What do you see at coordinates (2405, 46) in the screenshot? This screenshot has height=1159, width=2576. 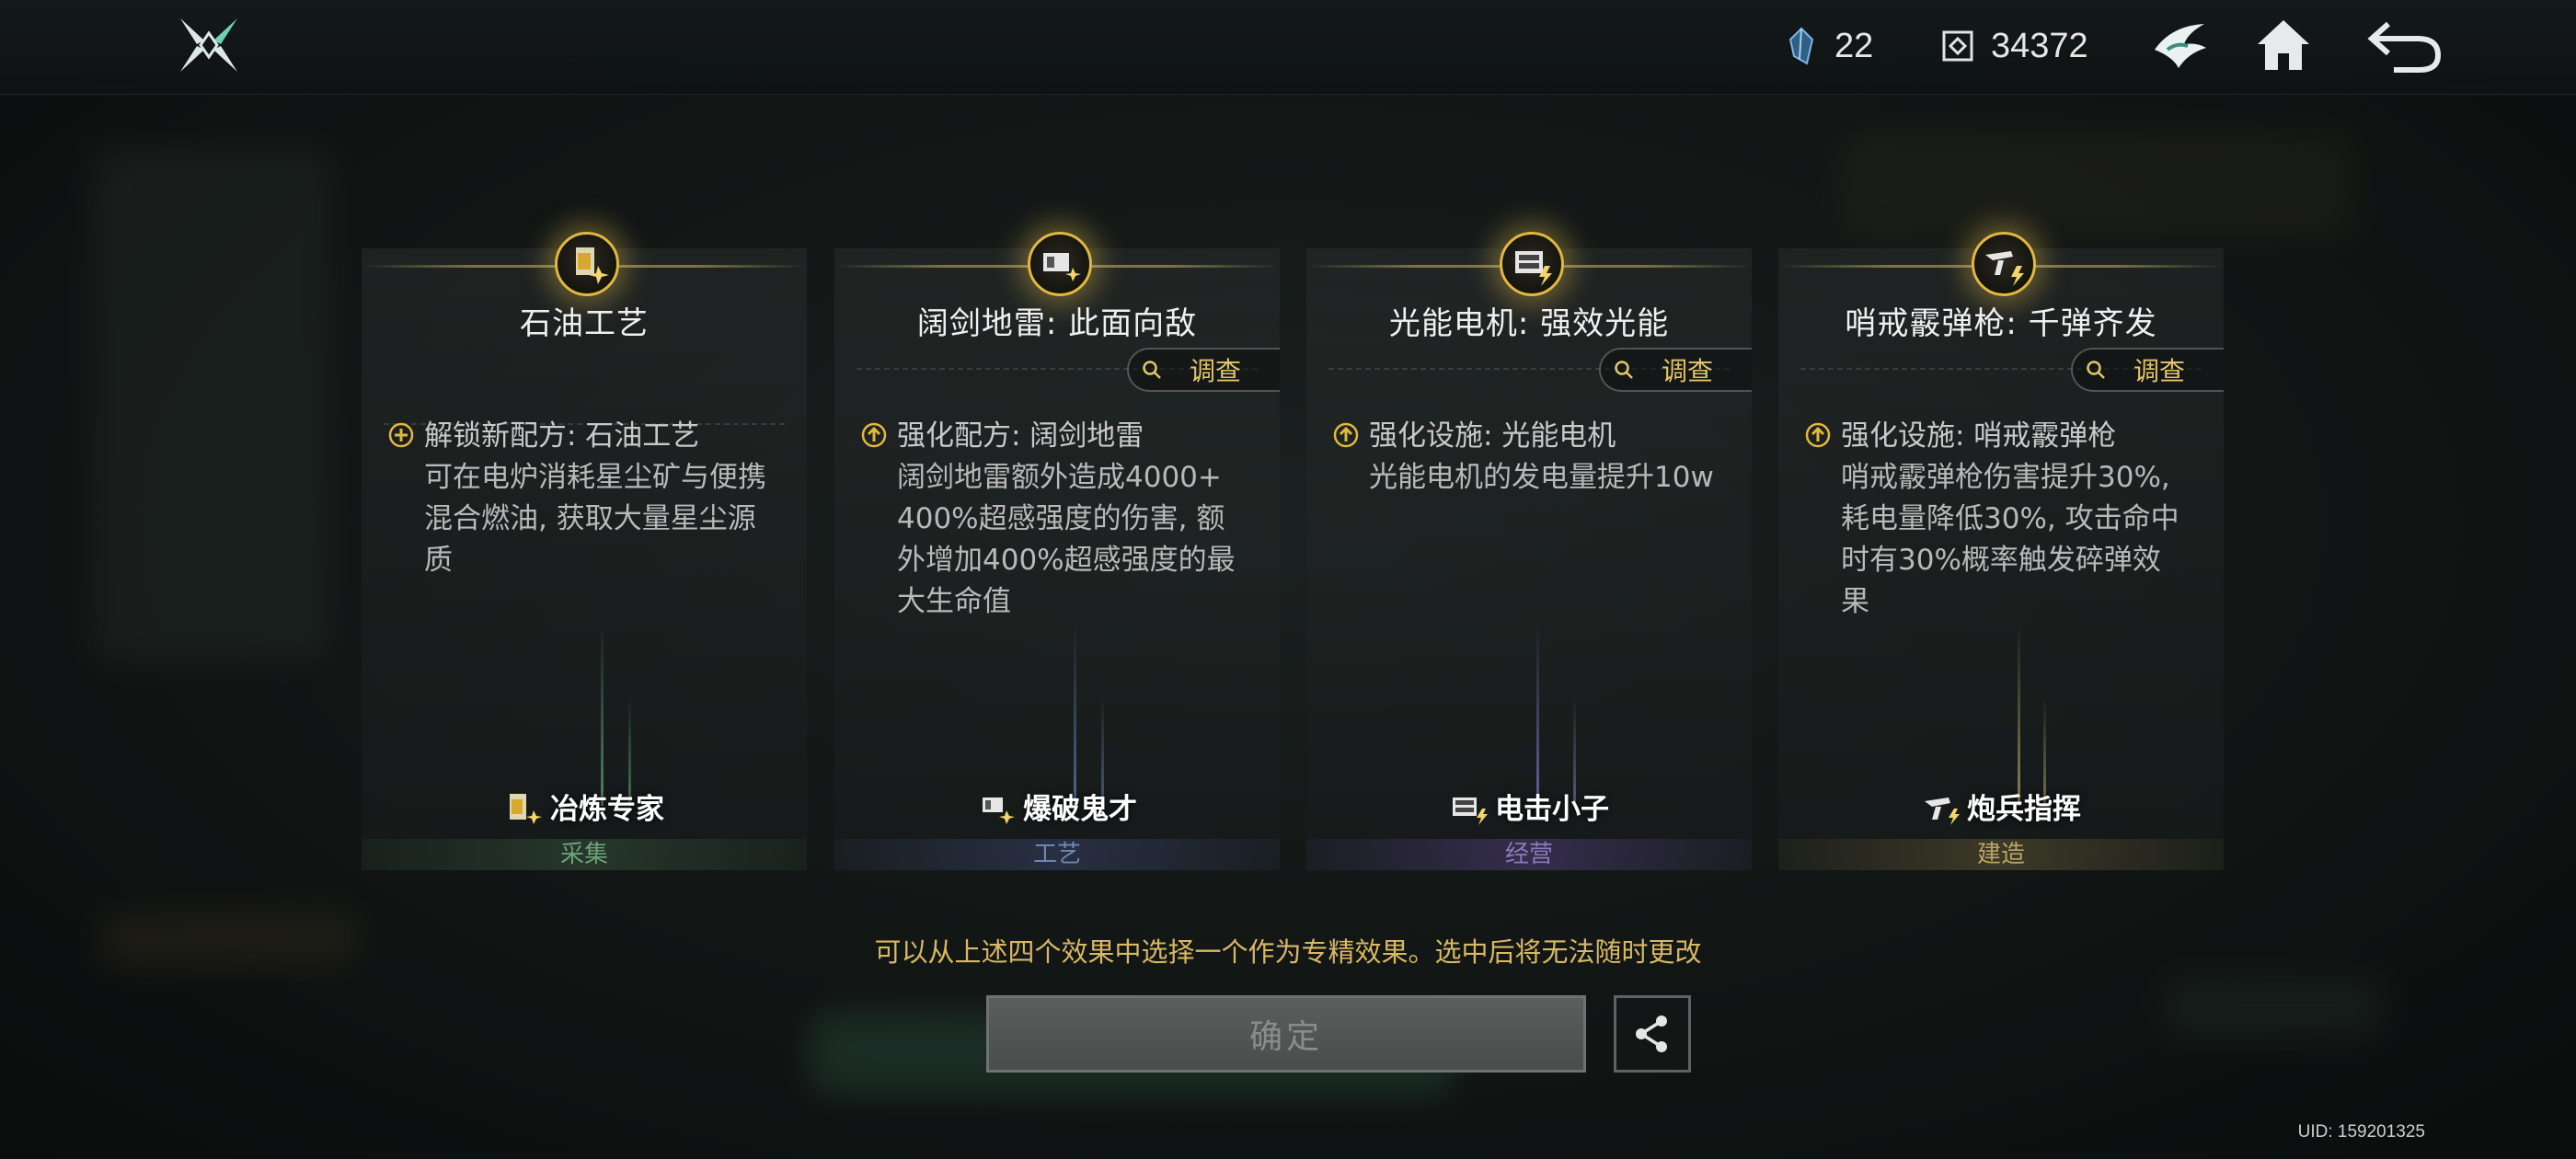 I see `back-icon` at bounding box center [2405, 46].